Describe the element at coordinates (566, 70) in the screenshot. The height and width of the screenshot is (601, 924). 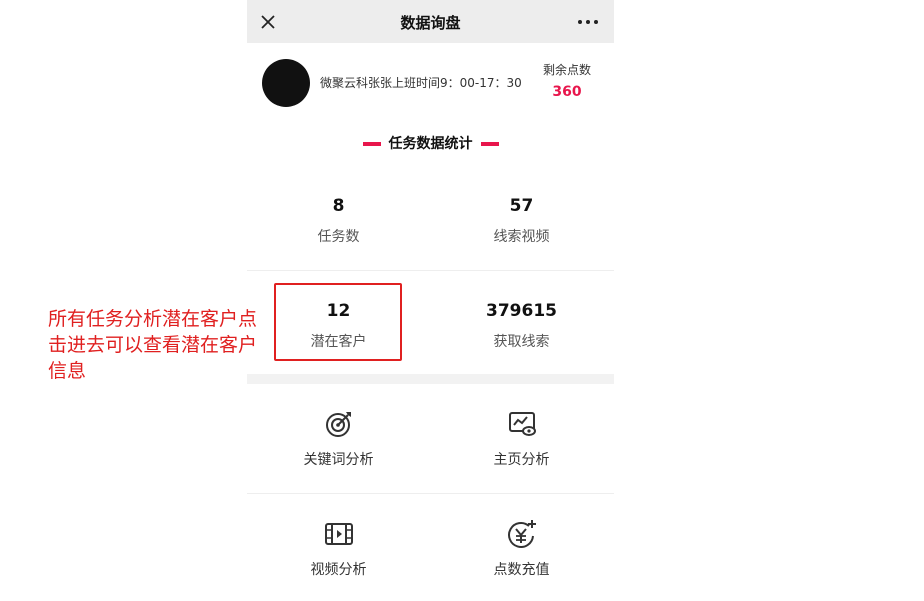
I see `points-label: 剩余点数` at that location.